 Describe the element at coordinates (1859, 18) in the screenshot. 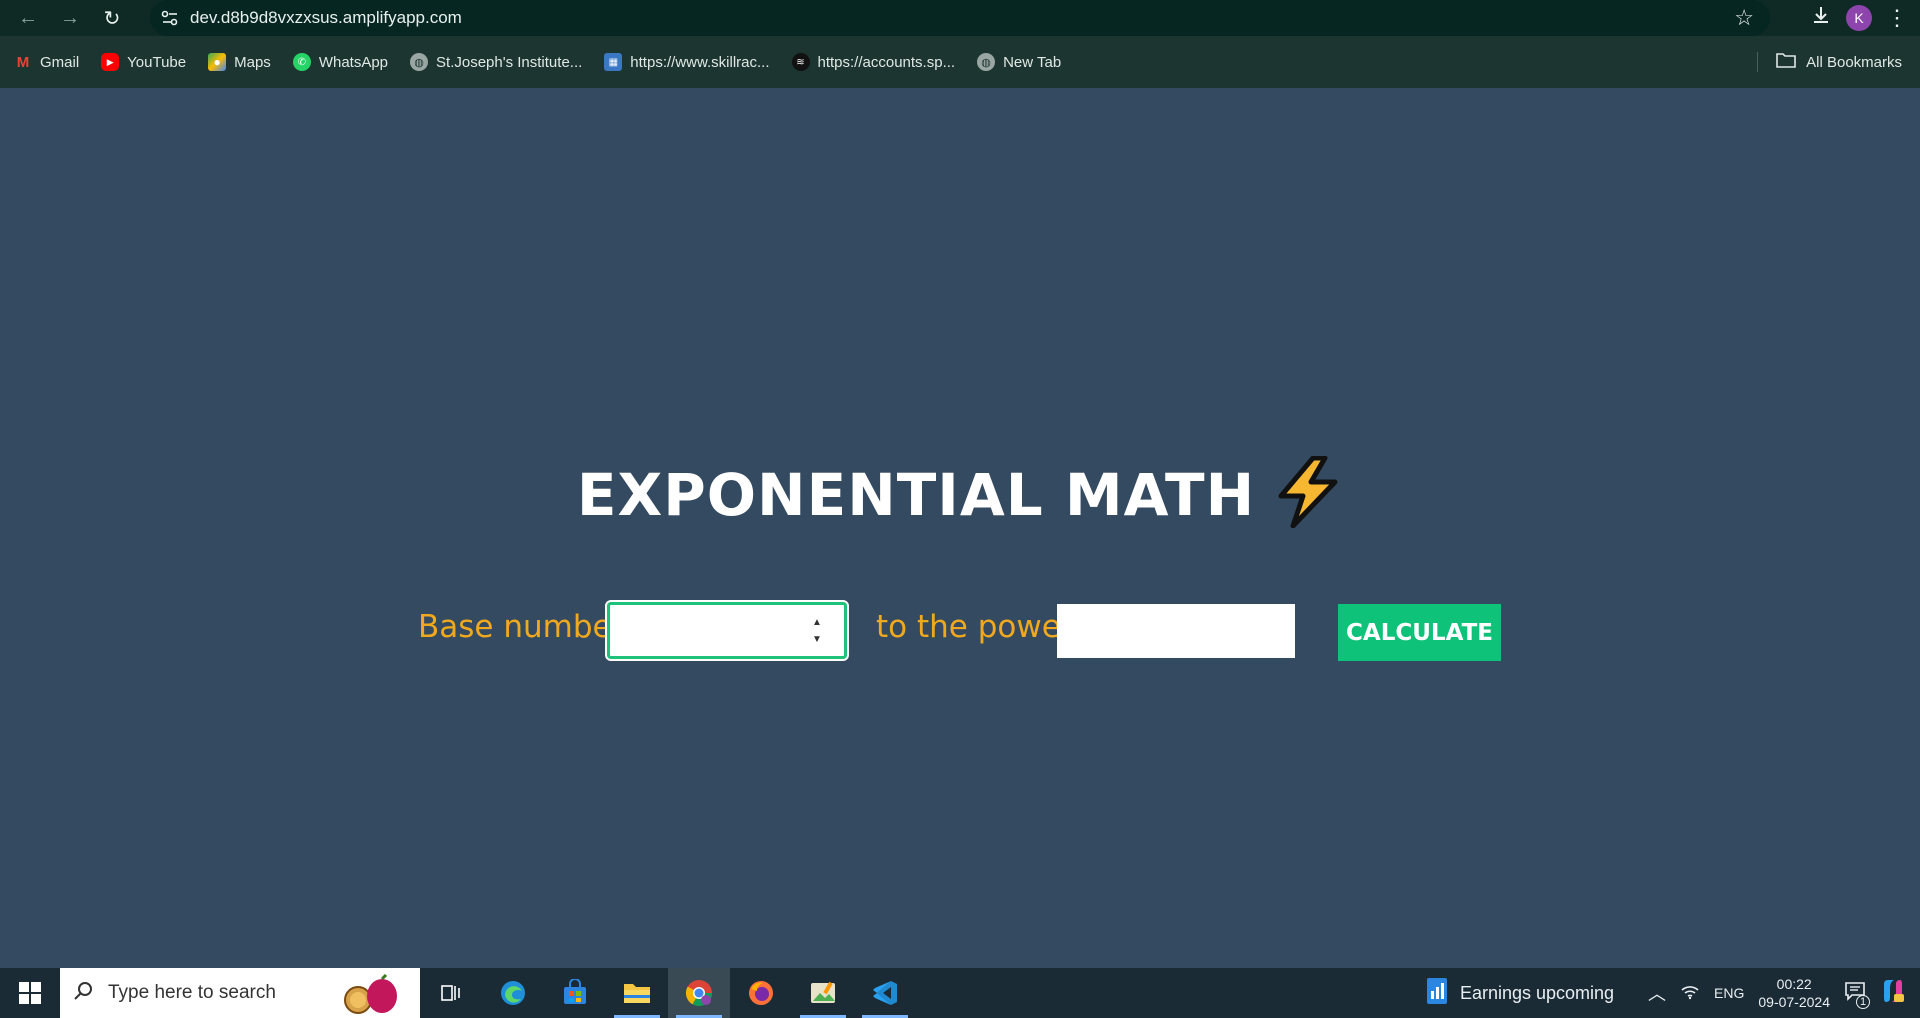

I see `profile-avatar: K` at that location.